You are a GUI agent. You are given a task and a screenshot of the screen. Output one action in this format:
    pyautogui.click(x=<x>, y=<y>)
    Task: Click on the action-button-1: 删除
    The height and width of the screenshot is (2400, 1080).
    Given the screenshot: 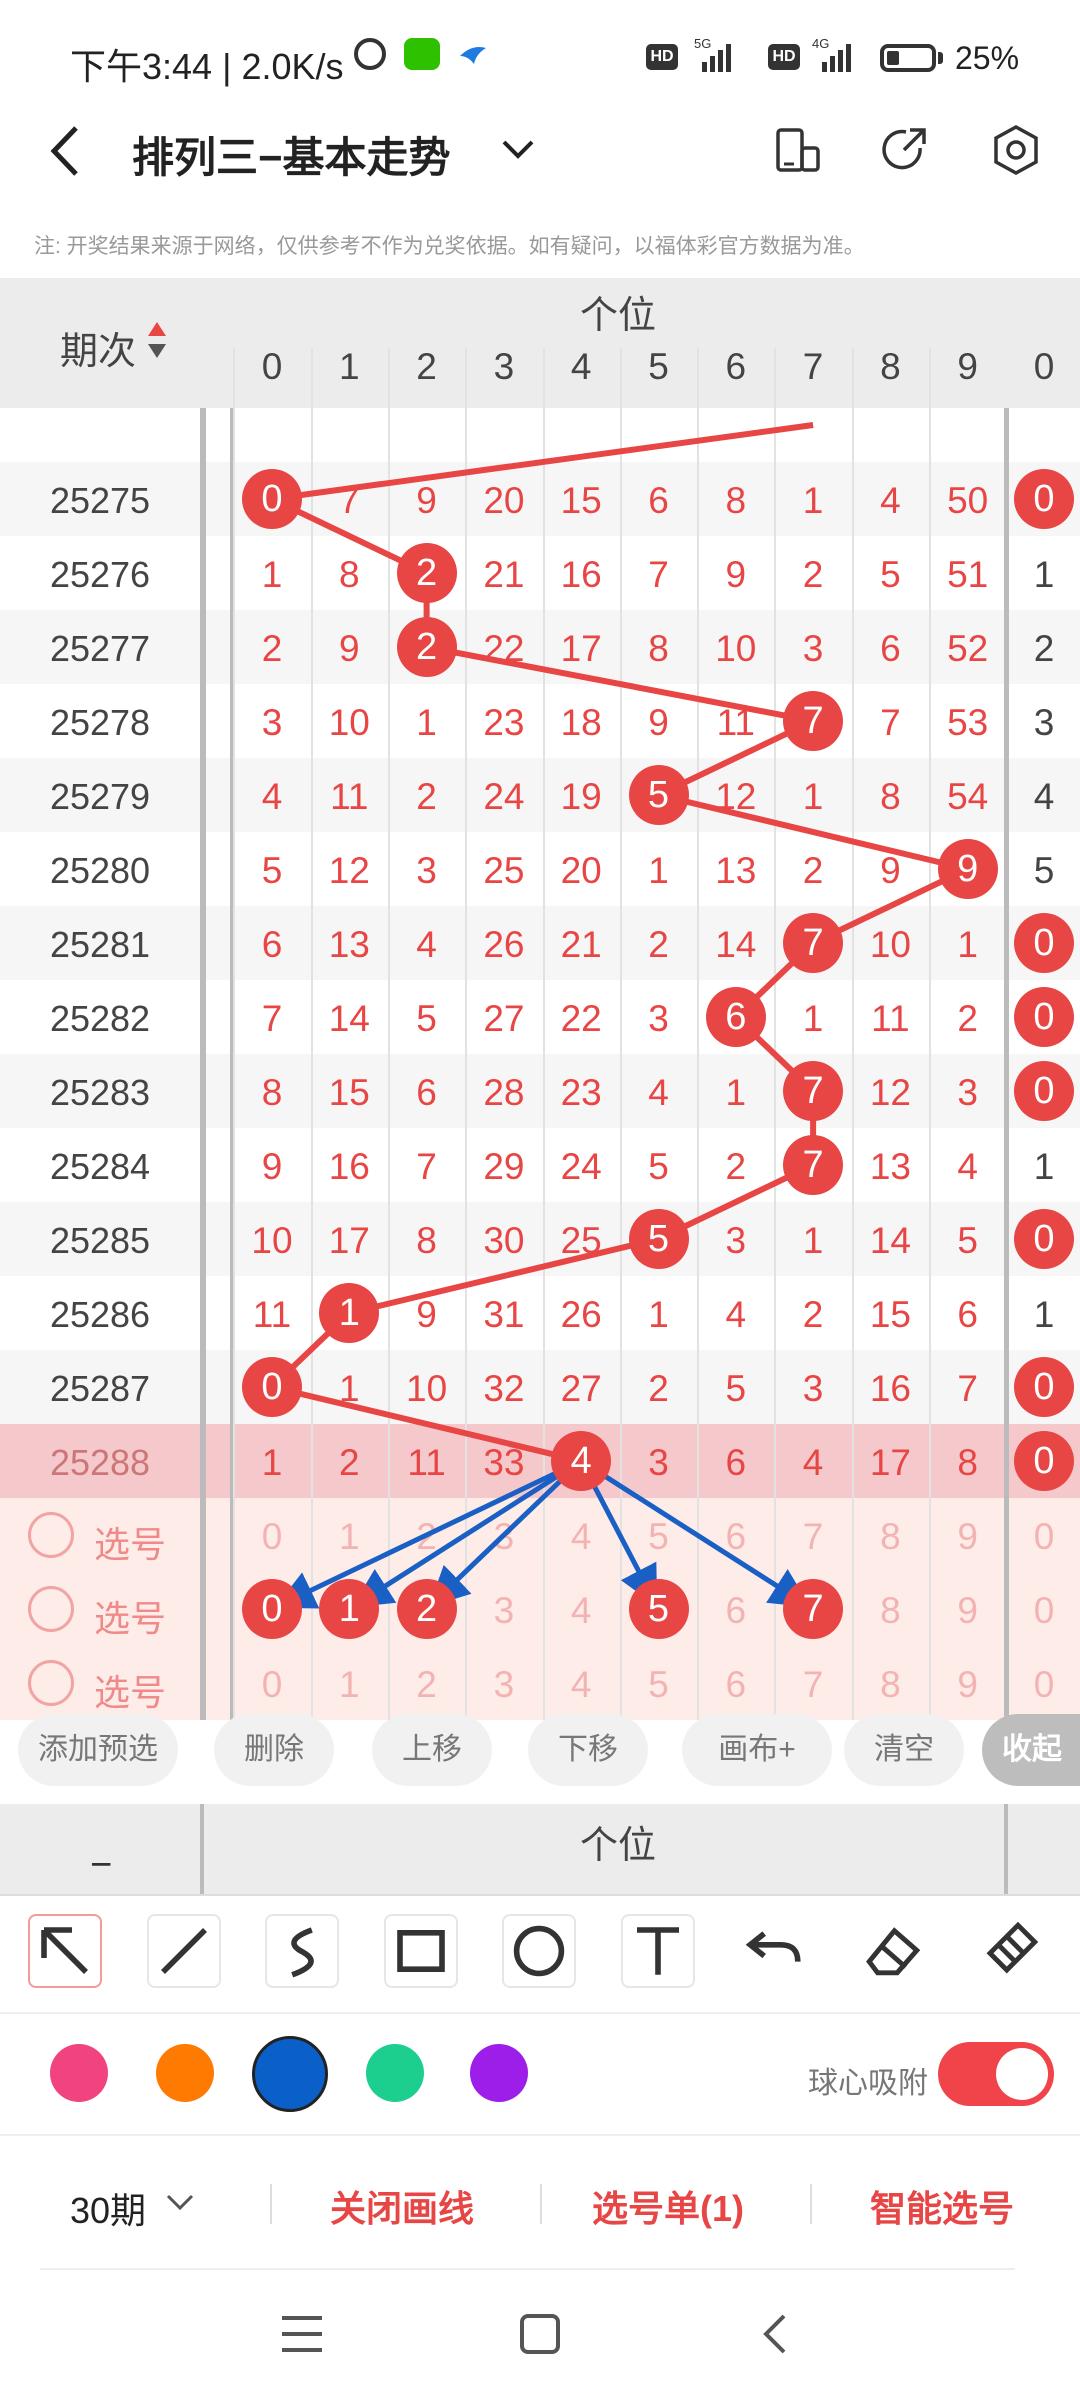 What is the action you would take?
    pyautogui.click(x=274, y=1750)
    